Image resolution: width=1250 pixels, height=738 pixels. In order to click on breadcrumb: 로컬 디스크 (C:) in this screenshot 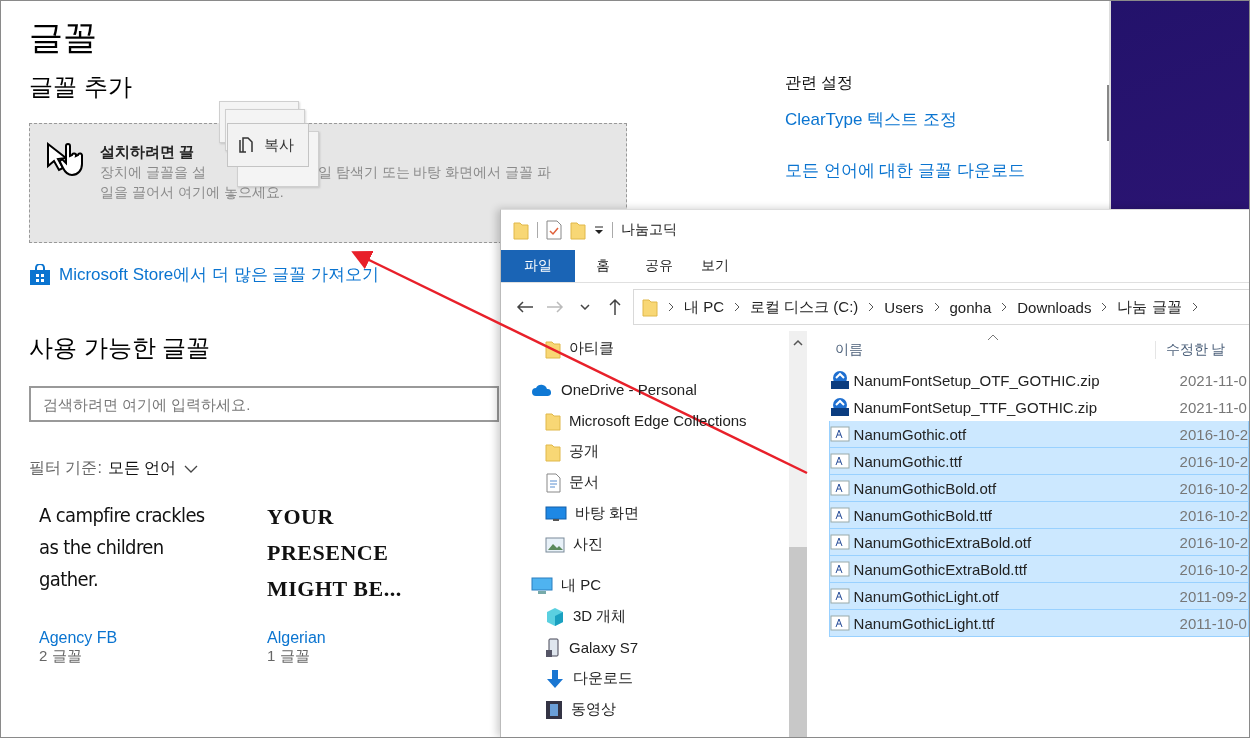, I will do `click(804, 307)`.